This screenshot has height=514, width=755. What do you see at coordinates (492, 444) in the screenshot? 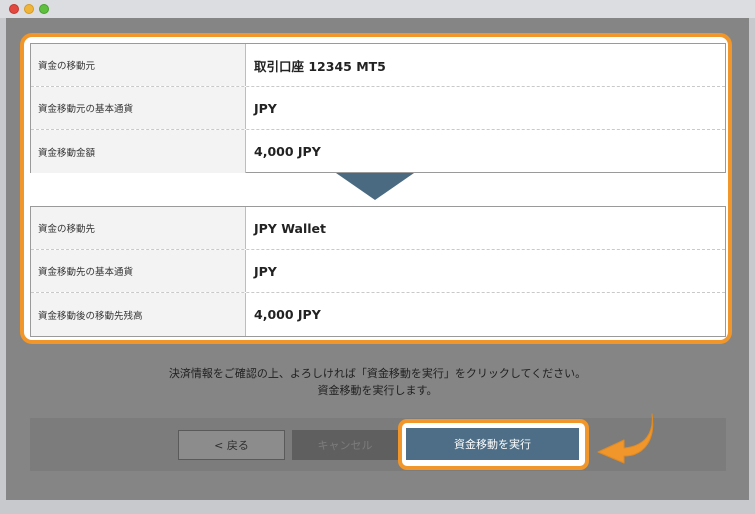
I see `execute-transfer-button: 資金移動を実行` at bounding box center [492, 444].